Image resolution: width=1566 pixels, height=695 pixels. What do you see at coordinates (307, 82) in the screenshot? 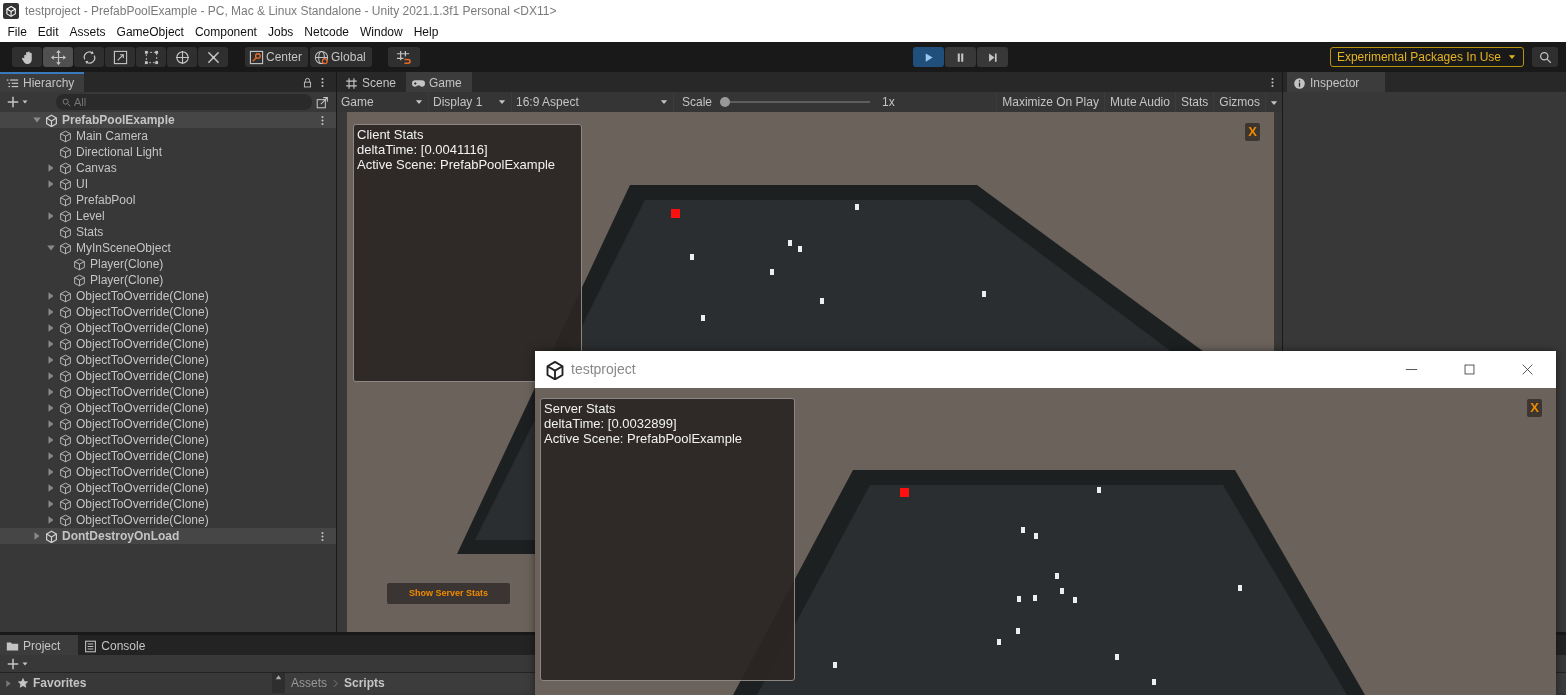
I see `lock-icon` at bounding box center [307, 82].